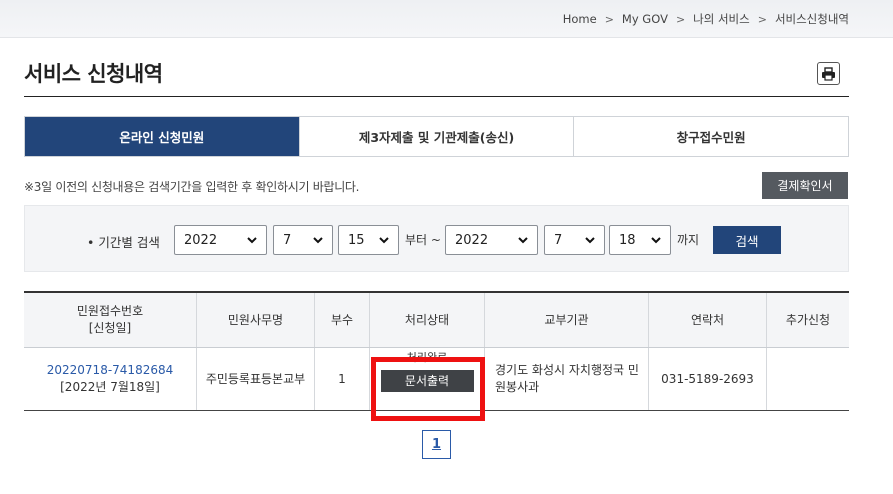 The height and width of the screenshot is (494, 893). I want to click on header-status: 처리상태, so click(427, 320).